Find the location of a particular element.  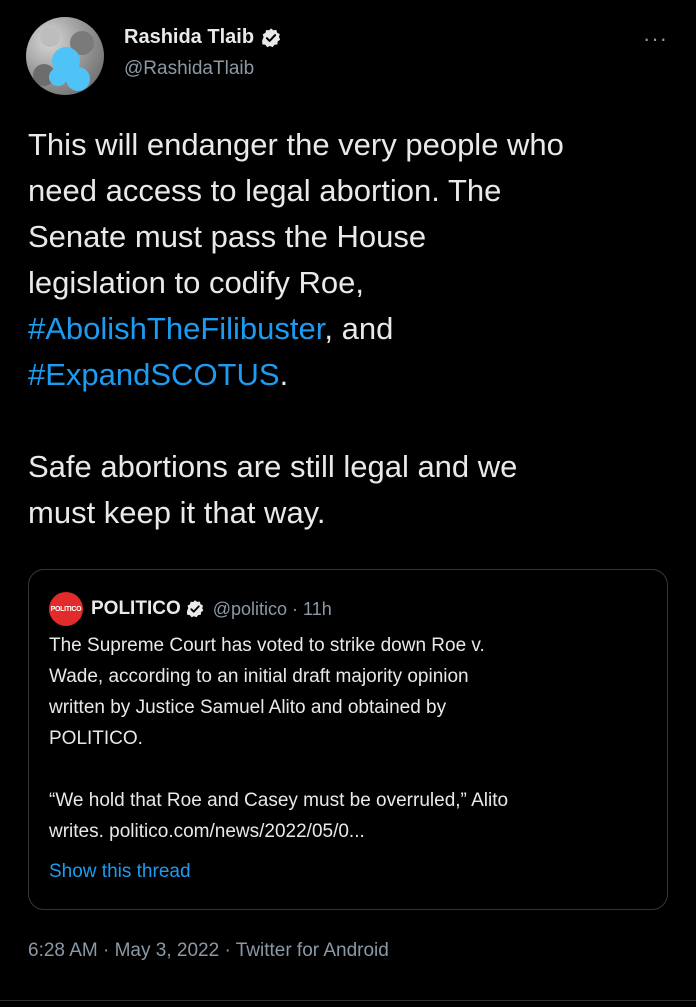

quote-author-handle: @politico is located at coordinates (250, 609).